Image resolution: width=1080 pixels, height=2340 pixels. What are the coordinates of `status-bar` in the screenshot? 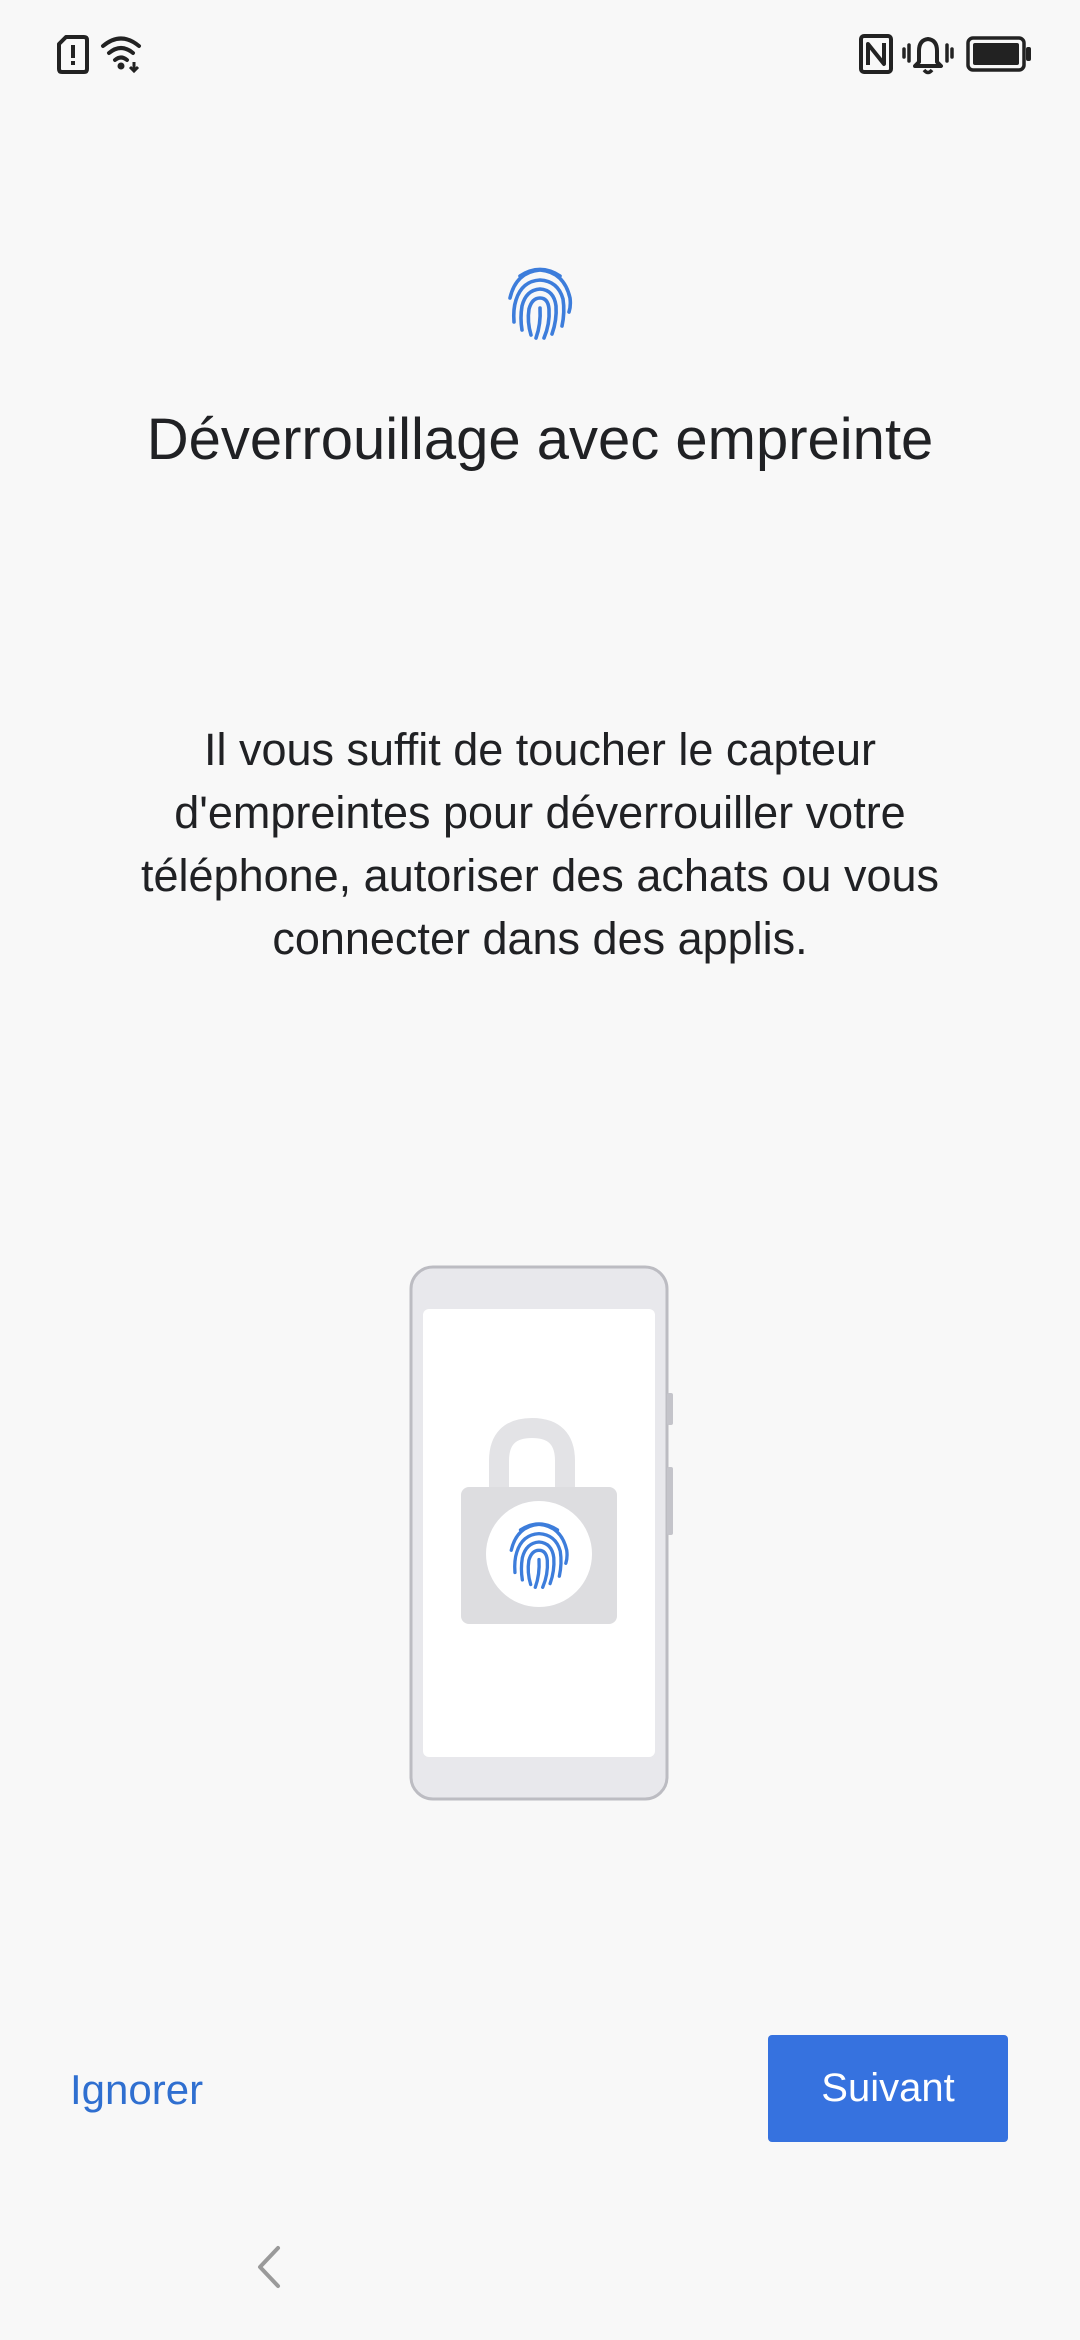 It's located at (540, 55).